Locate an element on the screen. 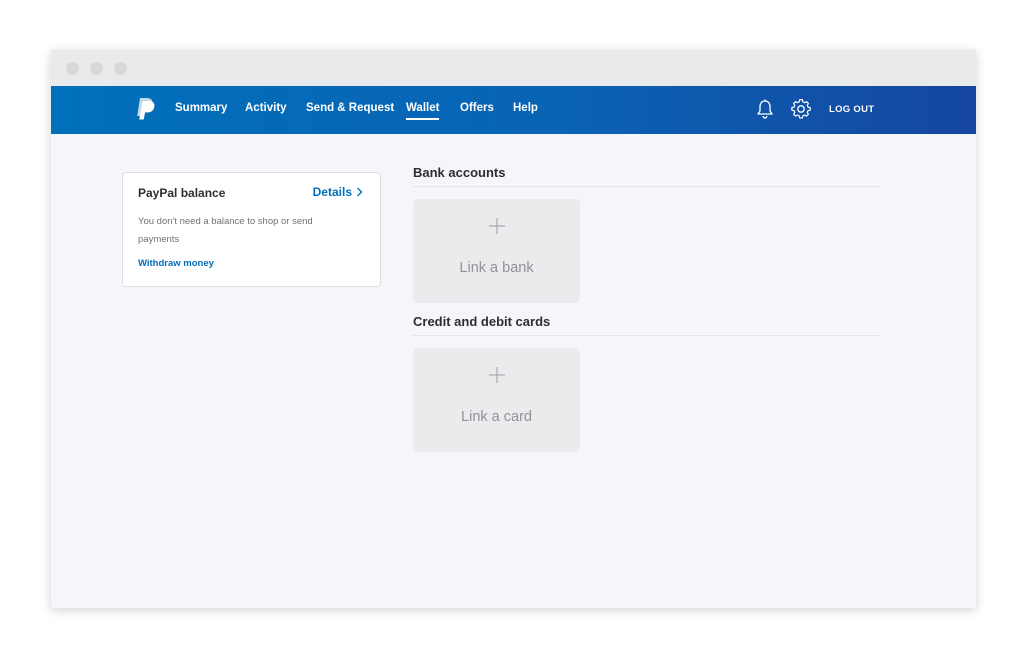  logout-button: LOG OUT is located at coordinates (851, 109).